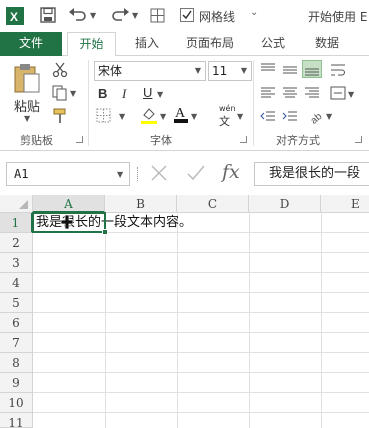  I want to click on tab-page-layout: 页面布局, so click(210, 44).